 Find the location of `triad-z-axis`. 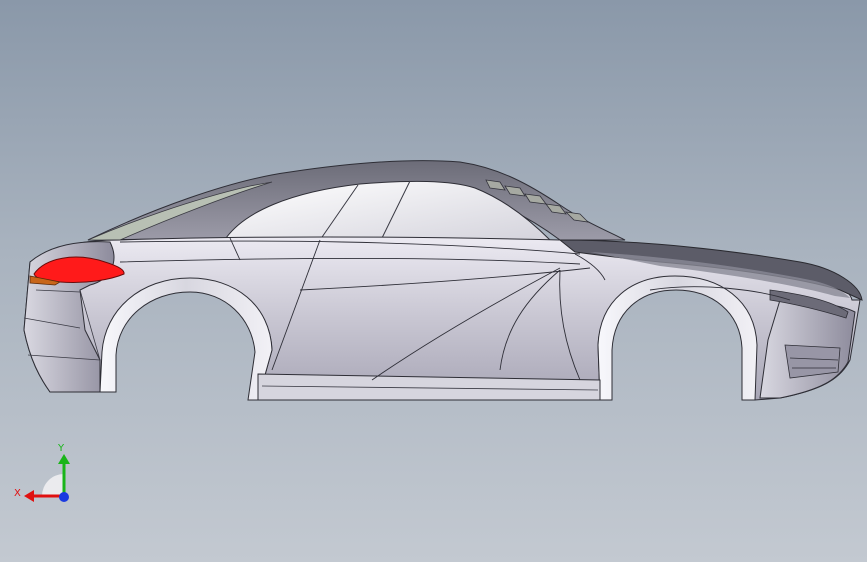

triad-z-axis is located at coordinates (64, 497).